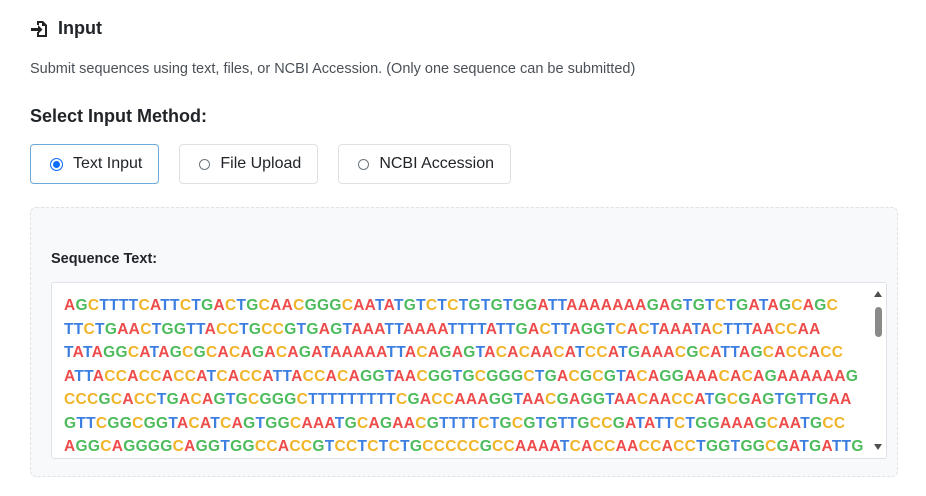 The width and height of the screenshot is (926, 496). Describe the element at coordinates (261, 163) in the screenshot. I see `file-upload-label: File Upload` at that location.